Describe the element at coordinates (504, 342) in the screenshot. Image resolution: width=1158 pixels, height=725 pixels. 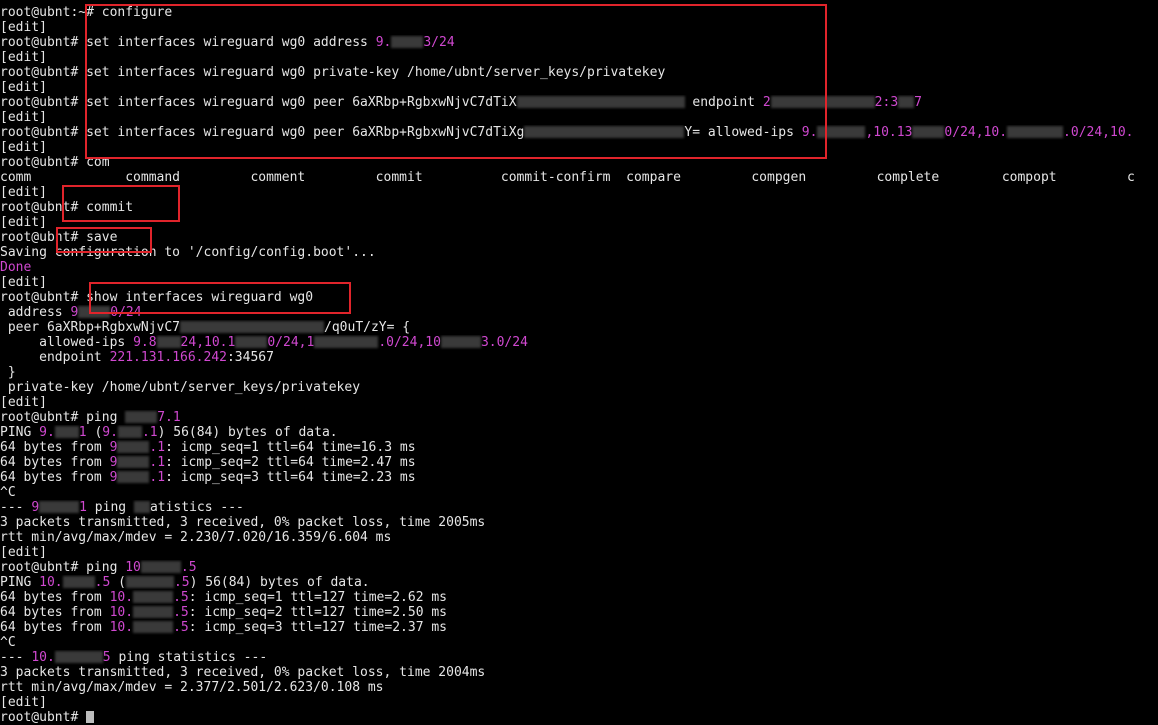
I see `terminal-text: 3.0/24` at that location.